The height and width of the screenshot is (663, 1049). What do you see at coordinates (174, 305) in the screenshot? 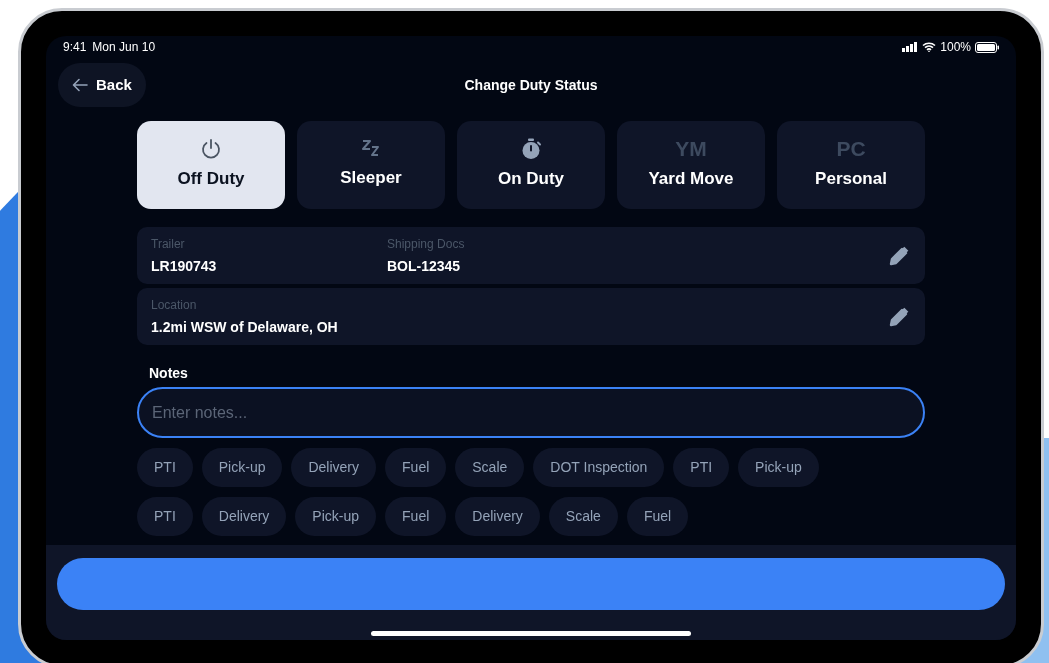
I see `field-label: Location` at bounding box center [174, 305].